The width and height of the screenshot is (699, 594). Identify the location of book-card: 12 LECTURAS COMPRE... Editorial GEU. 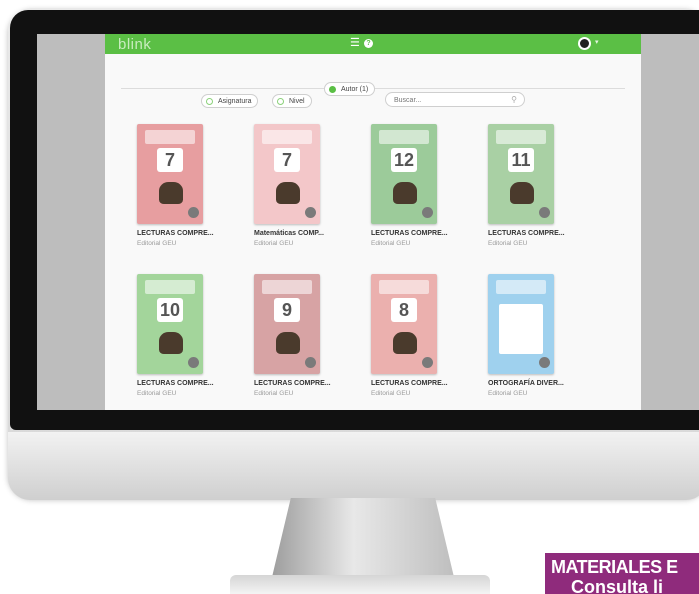
(421, 185).